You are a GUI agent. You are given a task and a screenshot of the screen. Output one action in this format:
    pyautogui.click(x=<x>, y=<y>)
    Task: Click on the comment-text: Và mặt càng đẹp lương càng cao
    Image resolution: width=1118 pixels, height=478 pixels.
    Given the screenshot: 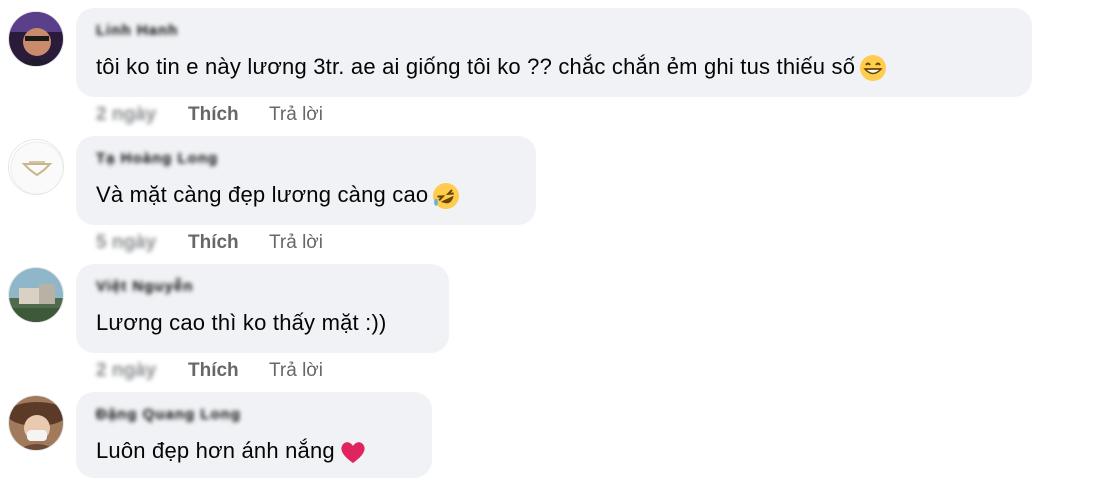 What is the action you would take?
    pyautogui.click(x=278, y=196)
    